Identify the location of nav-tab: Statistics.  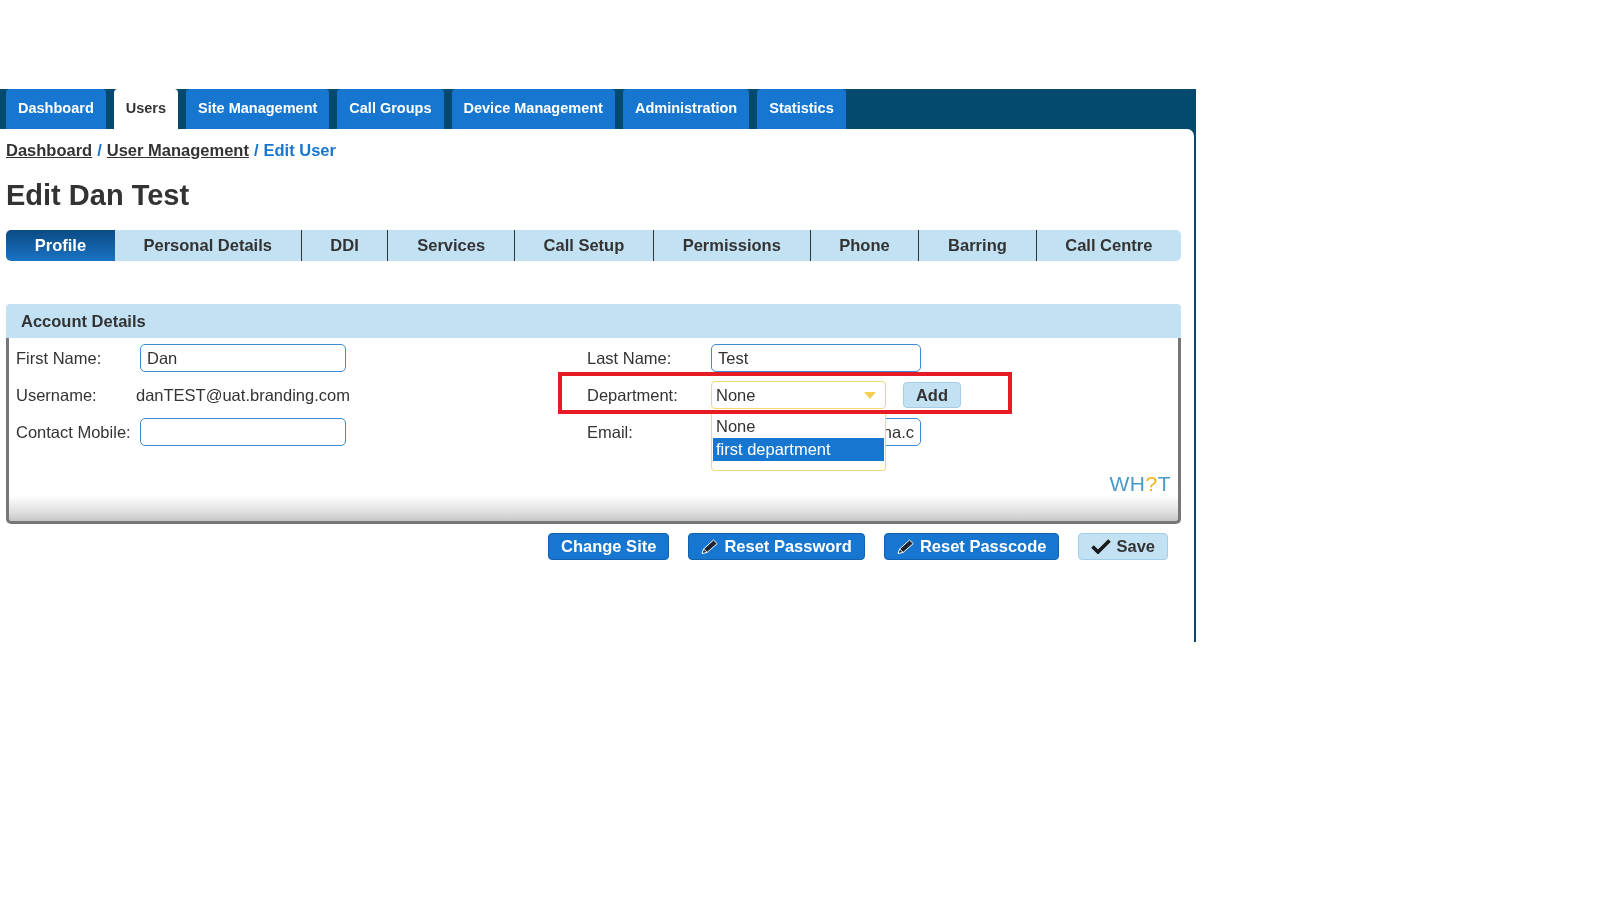
(801, 109).